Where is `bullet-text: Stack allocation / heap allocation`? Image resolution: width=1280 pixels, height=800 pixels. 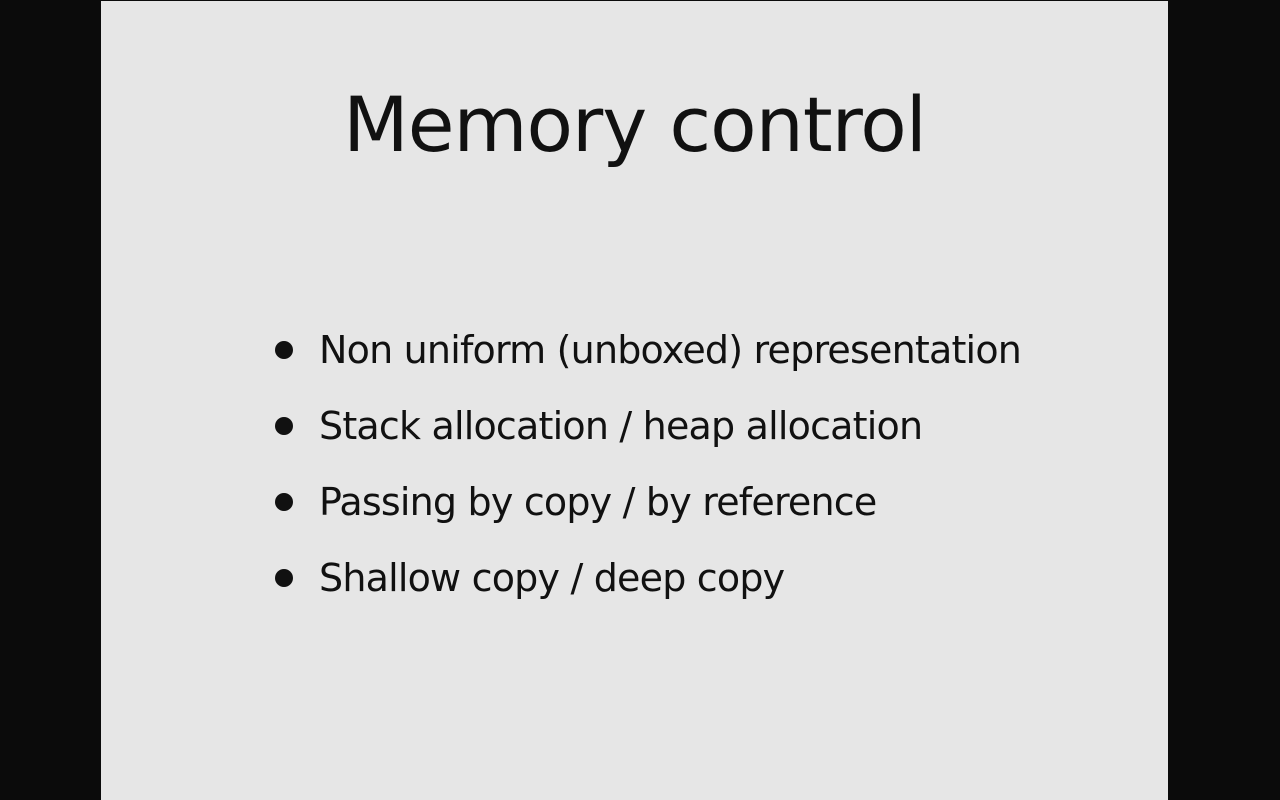
bullet-text: Stack allocation / heap allocation is located at coordinates (621, 426).